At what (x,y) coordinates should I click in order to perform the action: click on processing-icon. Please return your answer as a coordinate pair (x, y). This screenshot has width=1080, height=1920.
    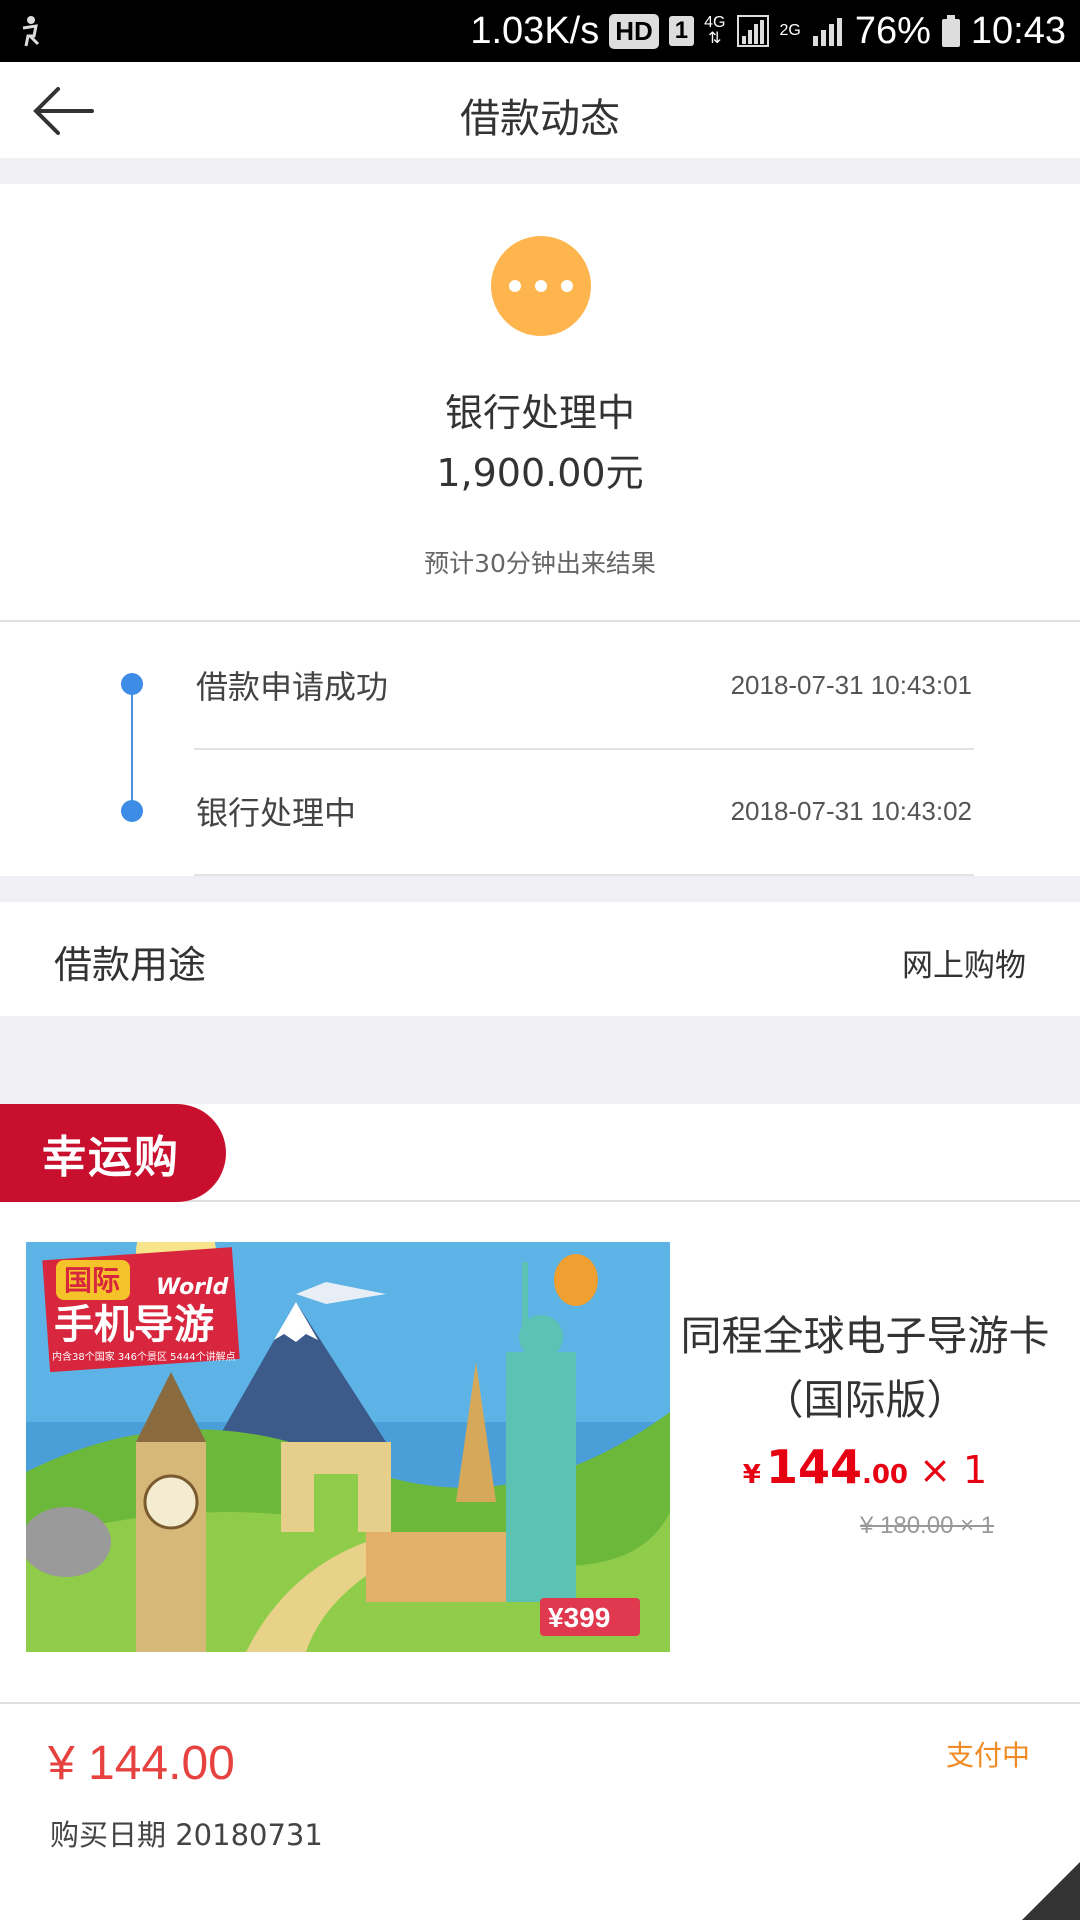
    Looking at the image, I should click on (541, 286).